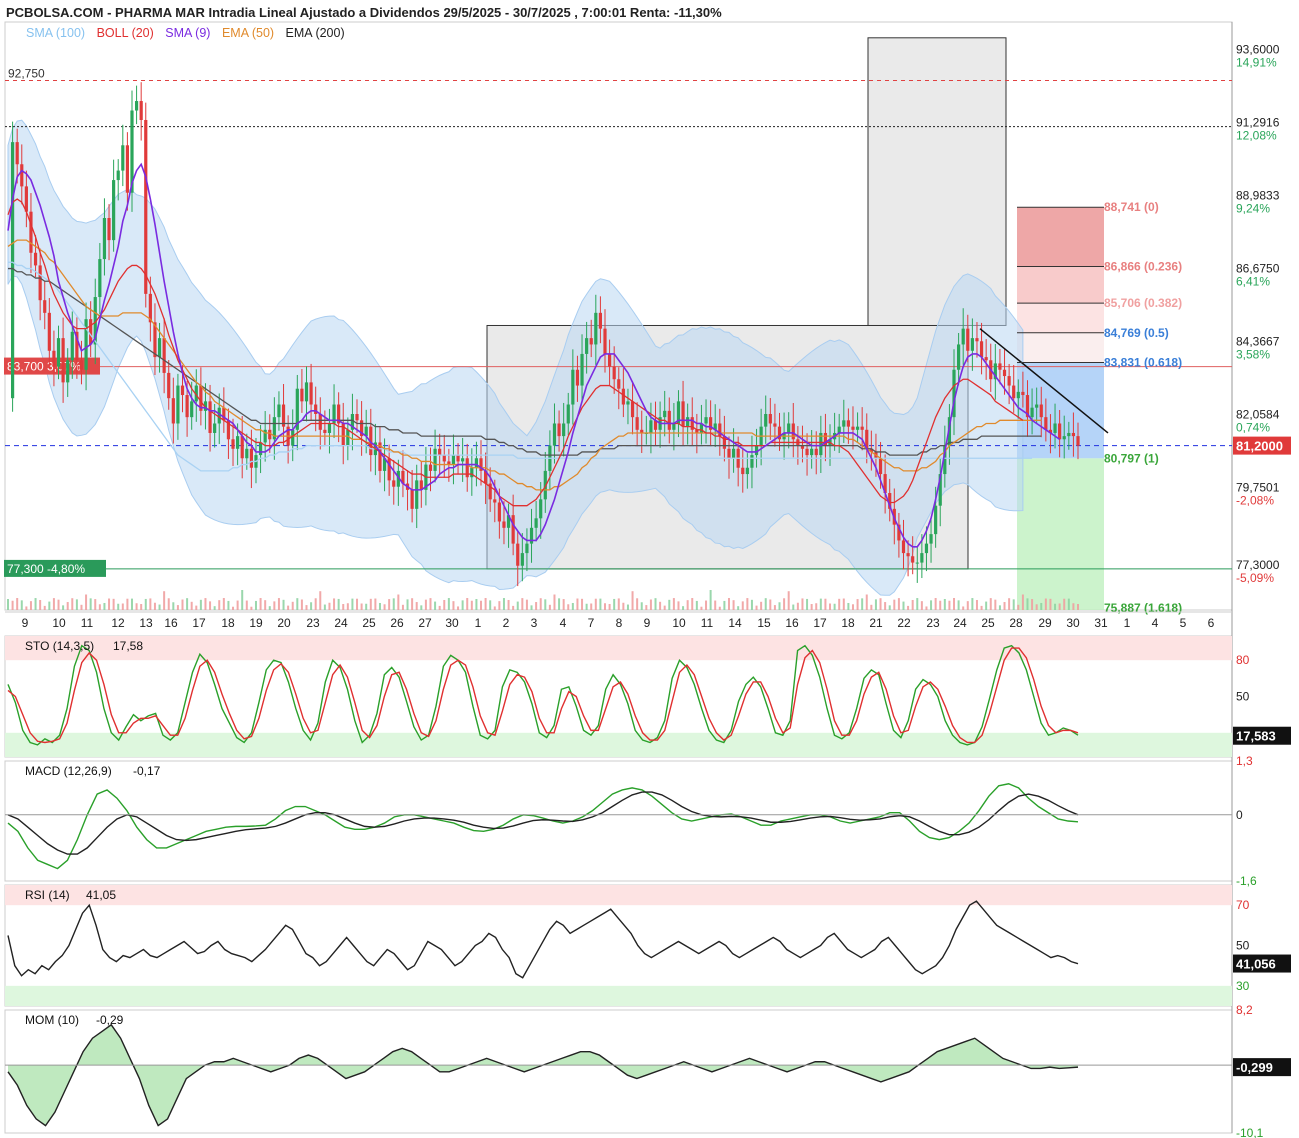 This screenshot has height=1138, width=1299. Describe the element at coordinates (904, 623) in the screenshot. I see `x-label-22: 22` at that location.